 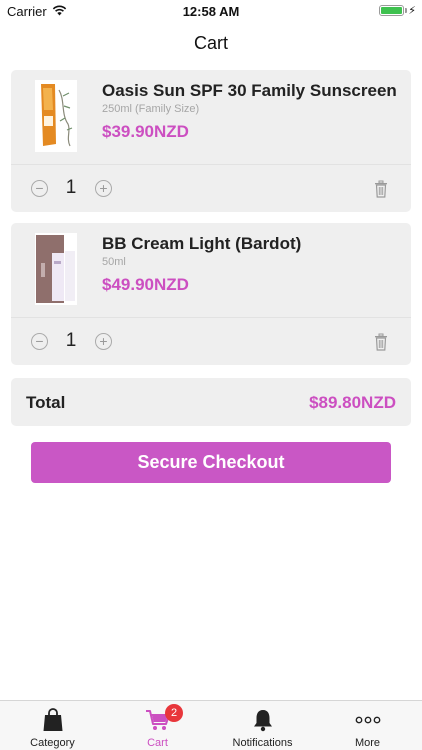 I want to click on battery-level, so click(x=391, y=10).